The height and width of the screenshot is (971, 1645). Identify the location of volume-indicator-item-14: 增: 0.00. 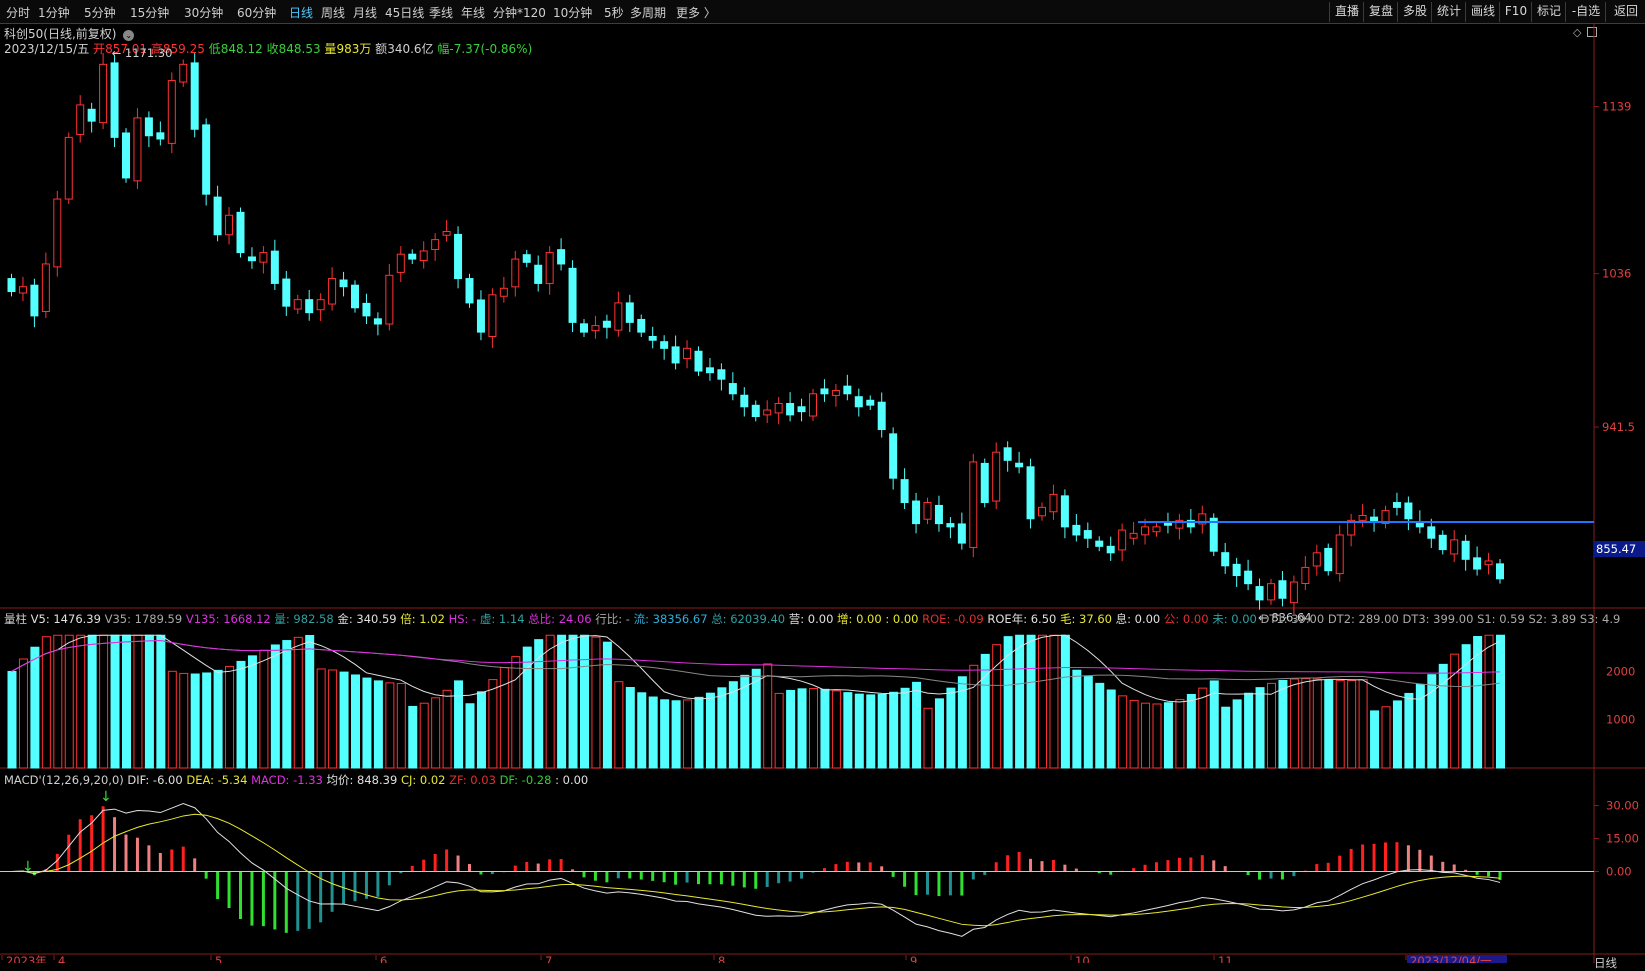
(861, 619).